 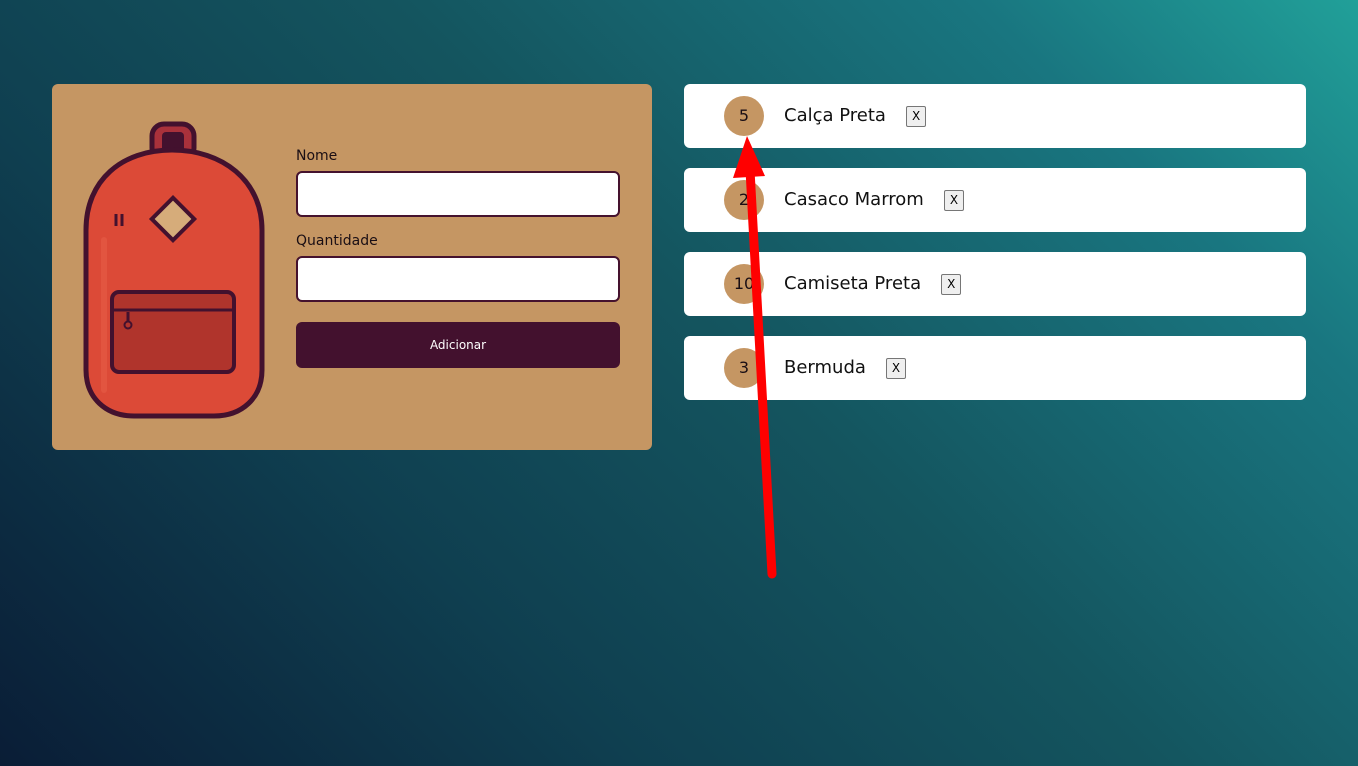 I want to click on quantity-badge: 3, so click(x=744, y=368).